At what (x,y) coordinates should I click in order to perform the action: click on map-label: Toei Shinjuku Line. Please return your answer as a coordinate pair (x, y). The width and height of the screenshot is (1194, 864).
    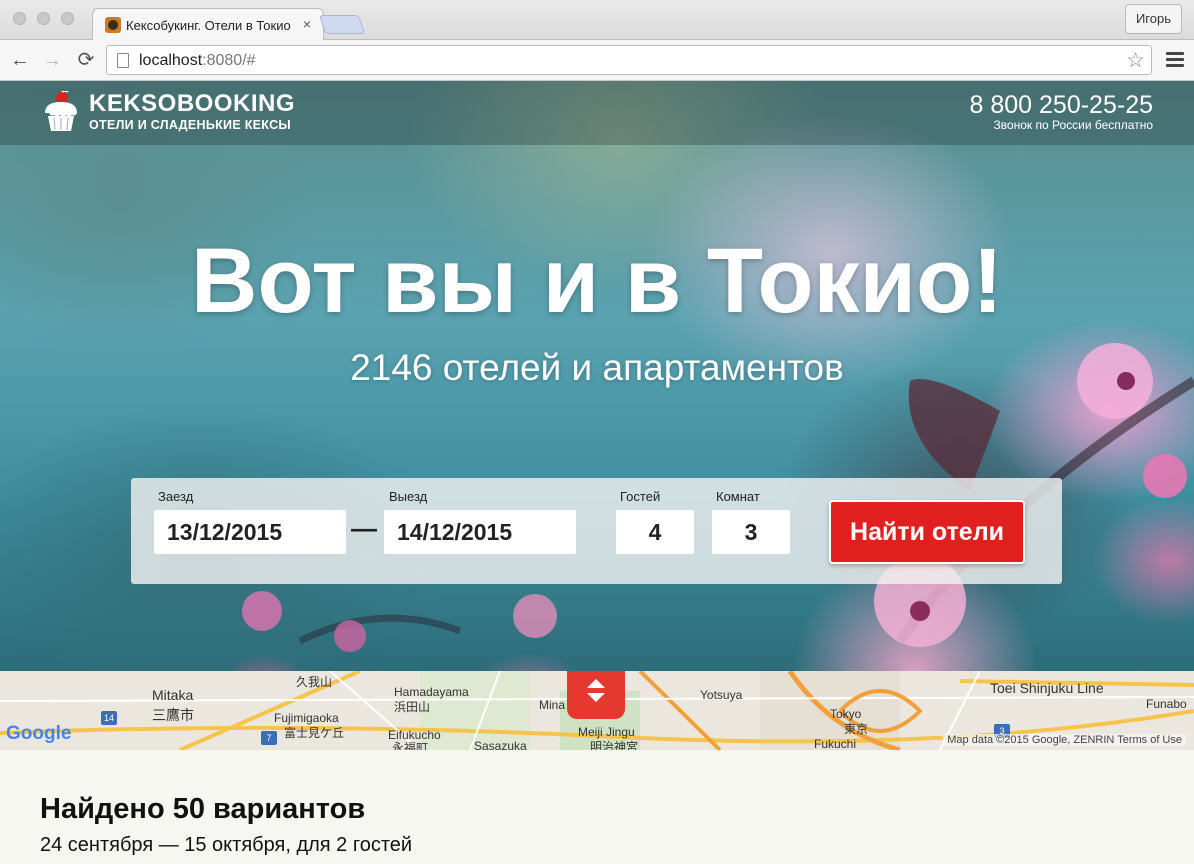
    Looking at the image, I should click on (1047, 688).